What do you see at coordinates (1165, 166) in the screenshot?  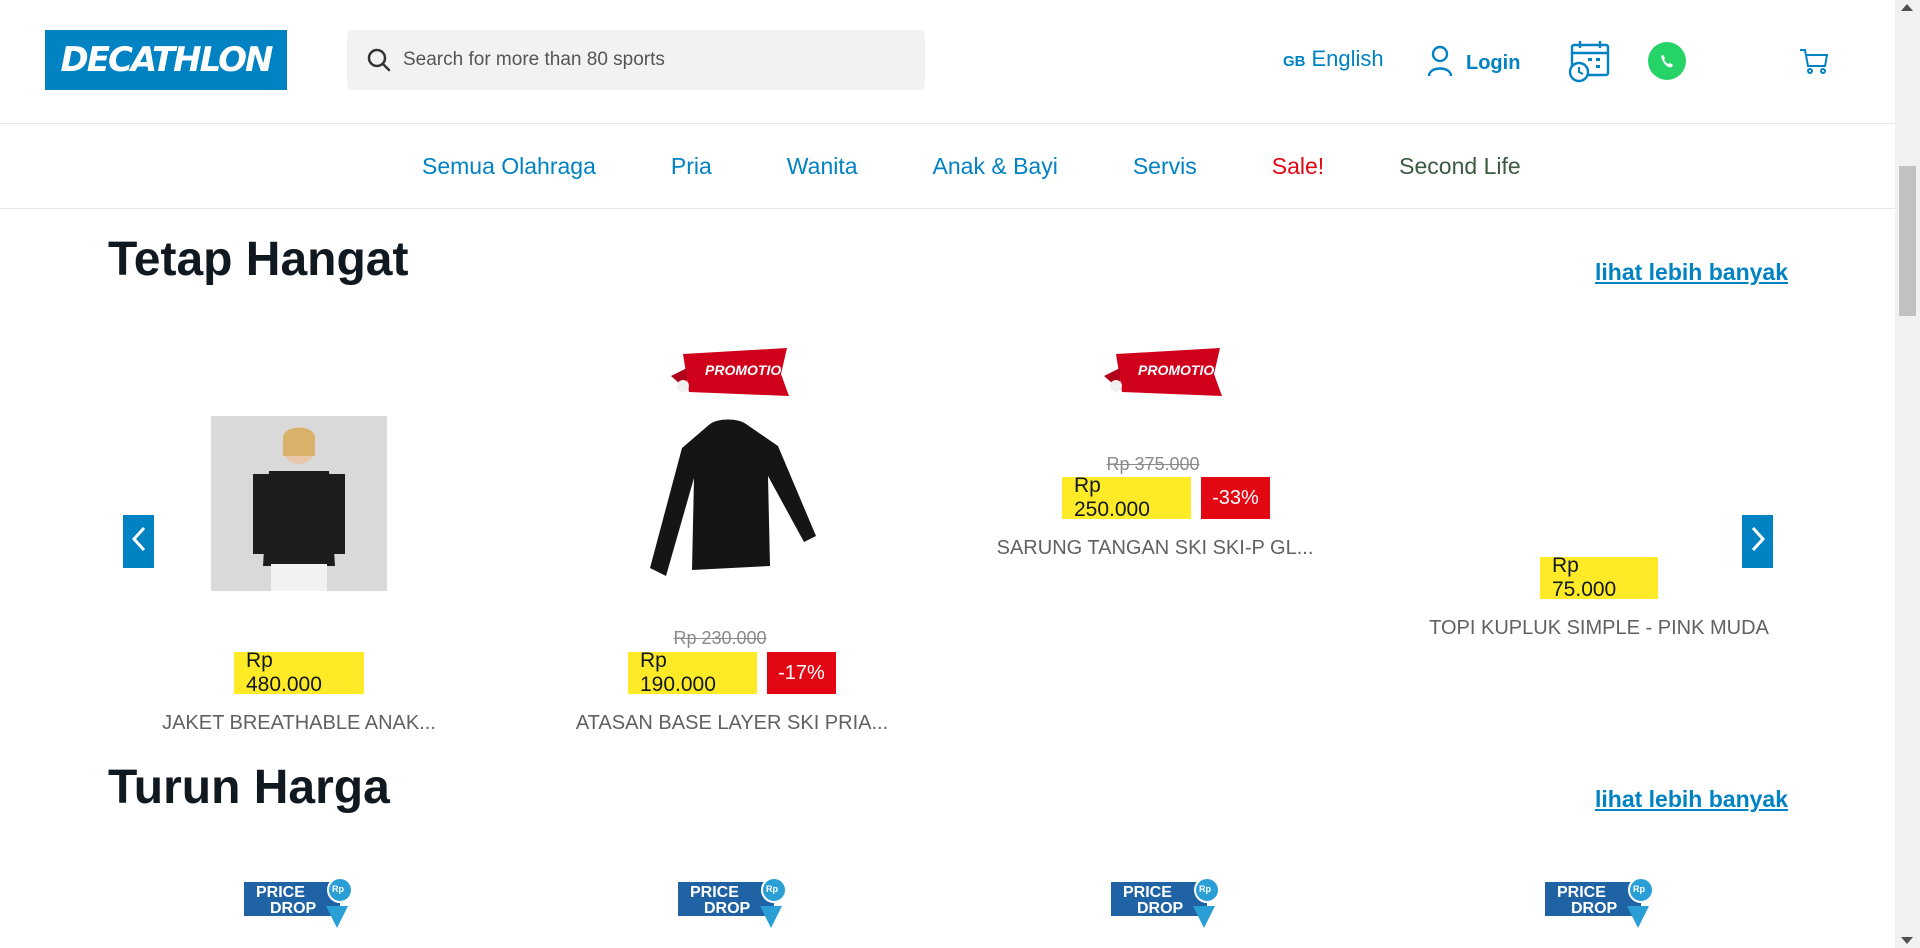 I see `nav-item-servis: Servis` at bounding box center [1165, 166].